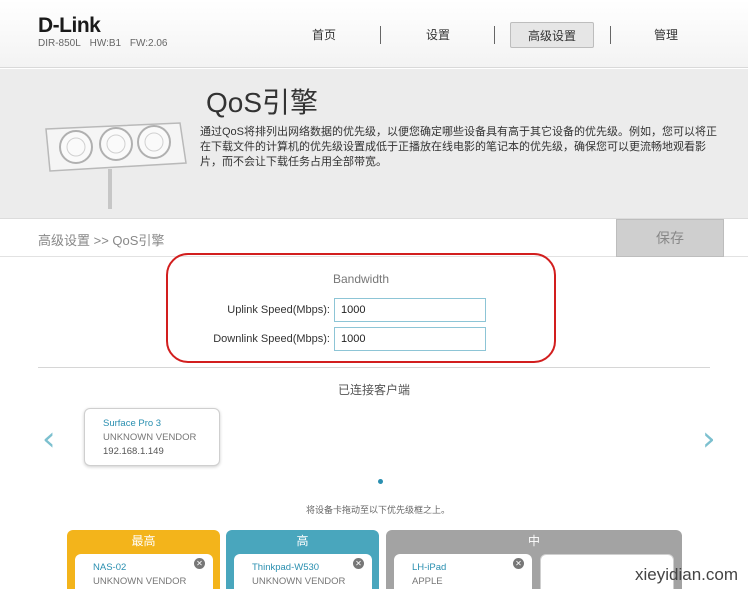  Describe the element at coordinates (143, 541) in the screenshot. I see `priority-highest-label: 最高` at that location.